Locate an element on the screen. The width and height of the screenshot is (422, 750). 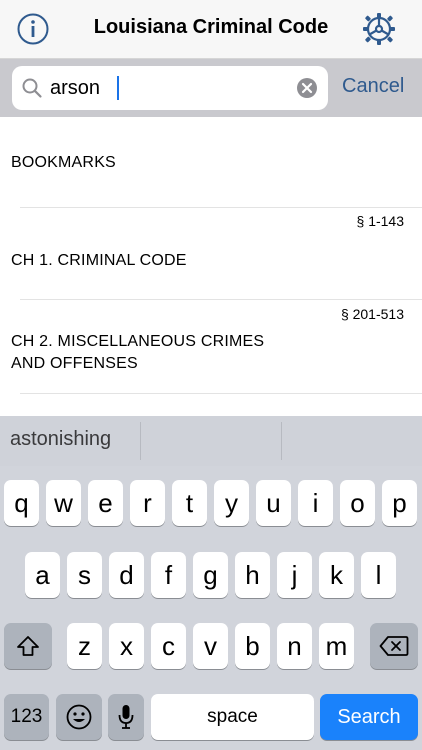
prediction-word: astonishing is located at coordinates (61, 439).